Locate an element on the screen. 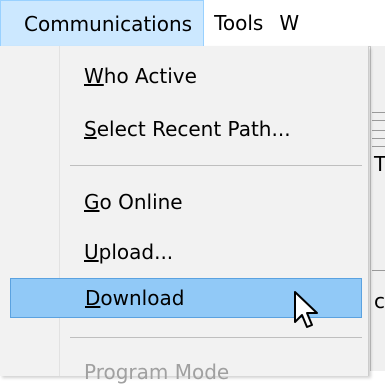 This screenshot has width=385, height=392. menu-item-label: Download is located at coordinates (135, 298).